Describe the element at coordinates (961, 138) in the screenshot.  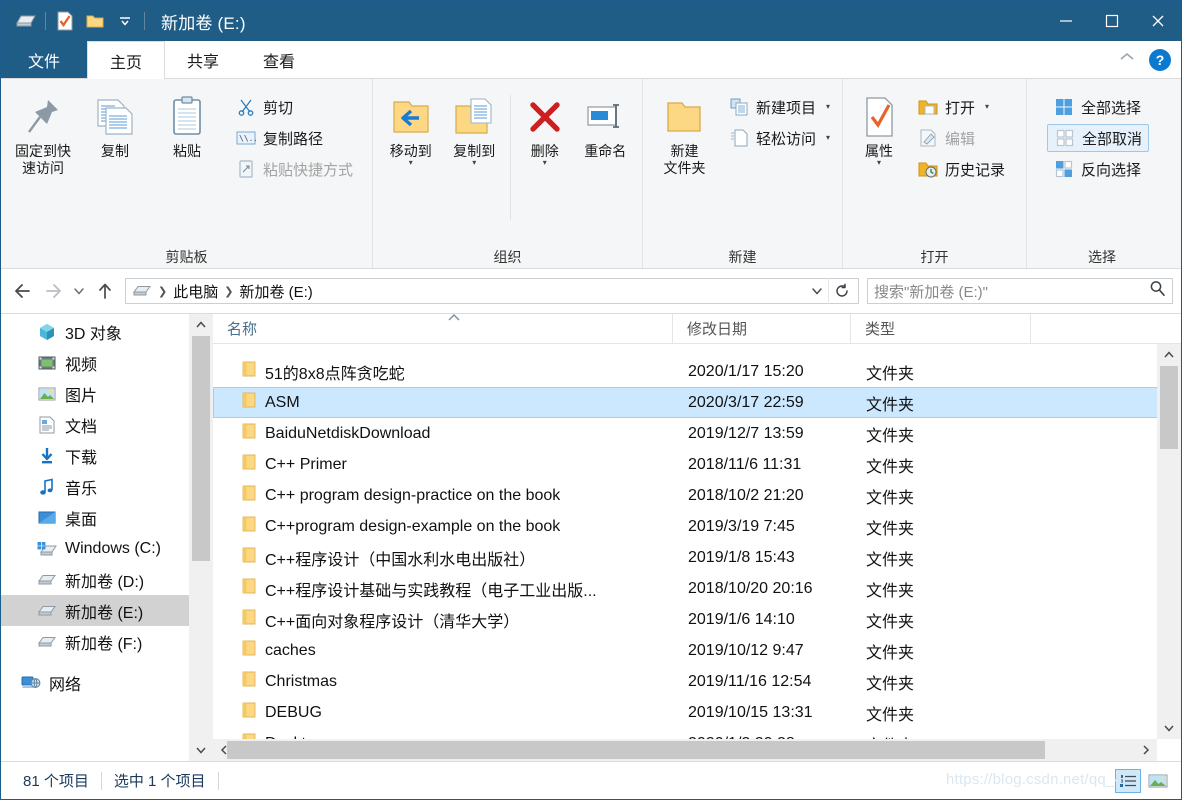
I see `edit-button: 编辑` at that location.